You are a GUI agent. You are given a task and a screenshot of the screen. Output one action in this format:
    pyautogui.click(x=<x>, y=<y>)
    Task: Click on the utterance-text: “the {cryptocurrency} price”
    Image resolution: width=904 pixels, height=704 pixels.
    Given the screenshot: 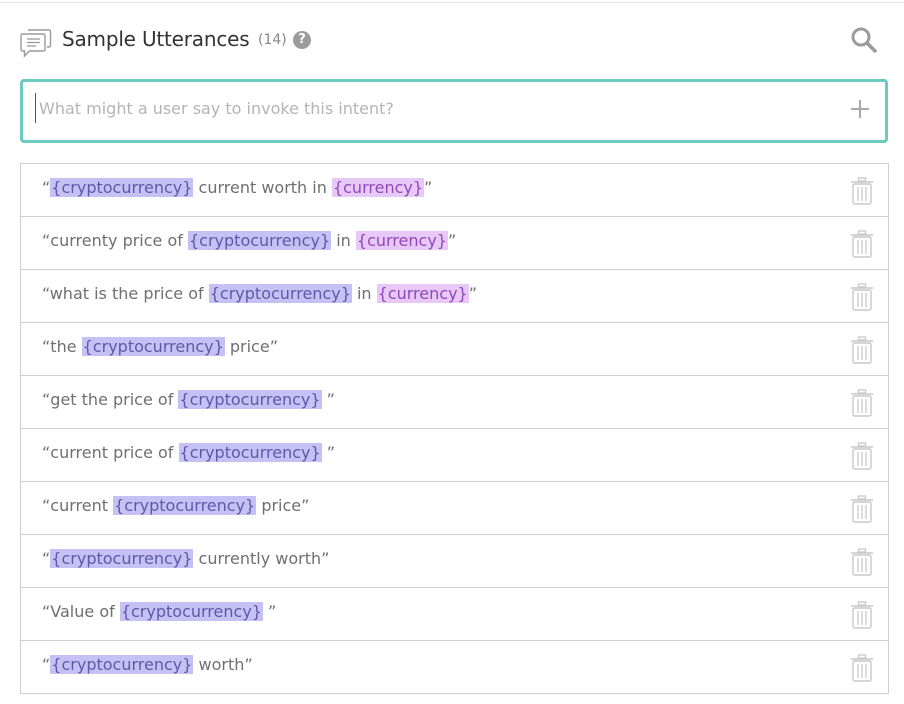 What is the action you would take?
    pyautogui.click(x=160, y=346)
    